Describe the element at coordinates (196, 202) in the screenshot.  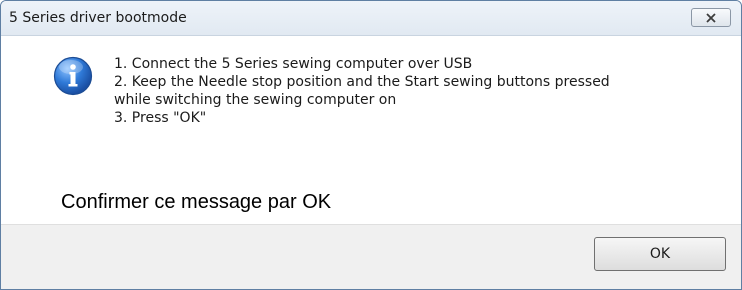
I see `confirm-message: Confirmer ce message par OK` at that location.